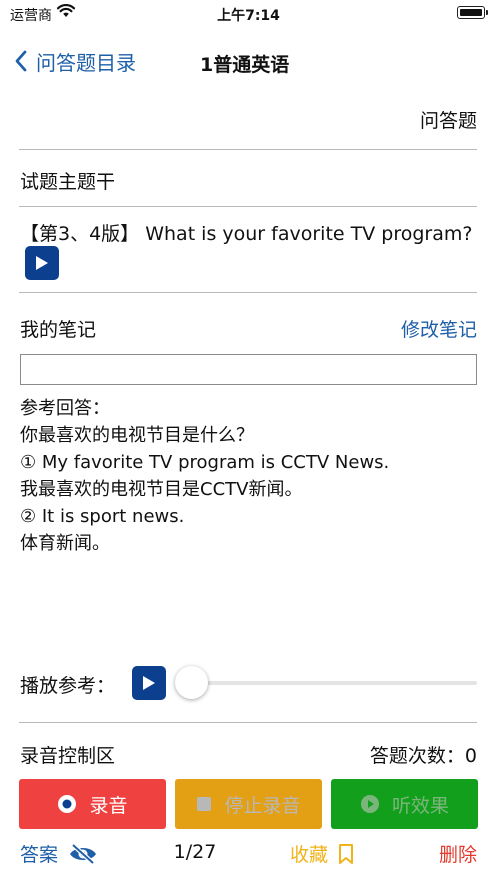 The image size is (497, 883). I want to click on listen-button: 听效果, so click(404, 804).